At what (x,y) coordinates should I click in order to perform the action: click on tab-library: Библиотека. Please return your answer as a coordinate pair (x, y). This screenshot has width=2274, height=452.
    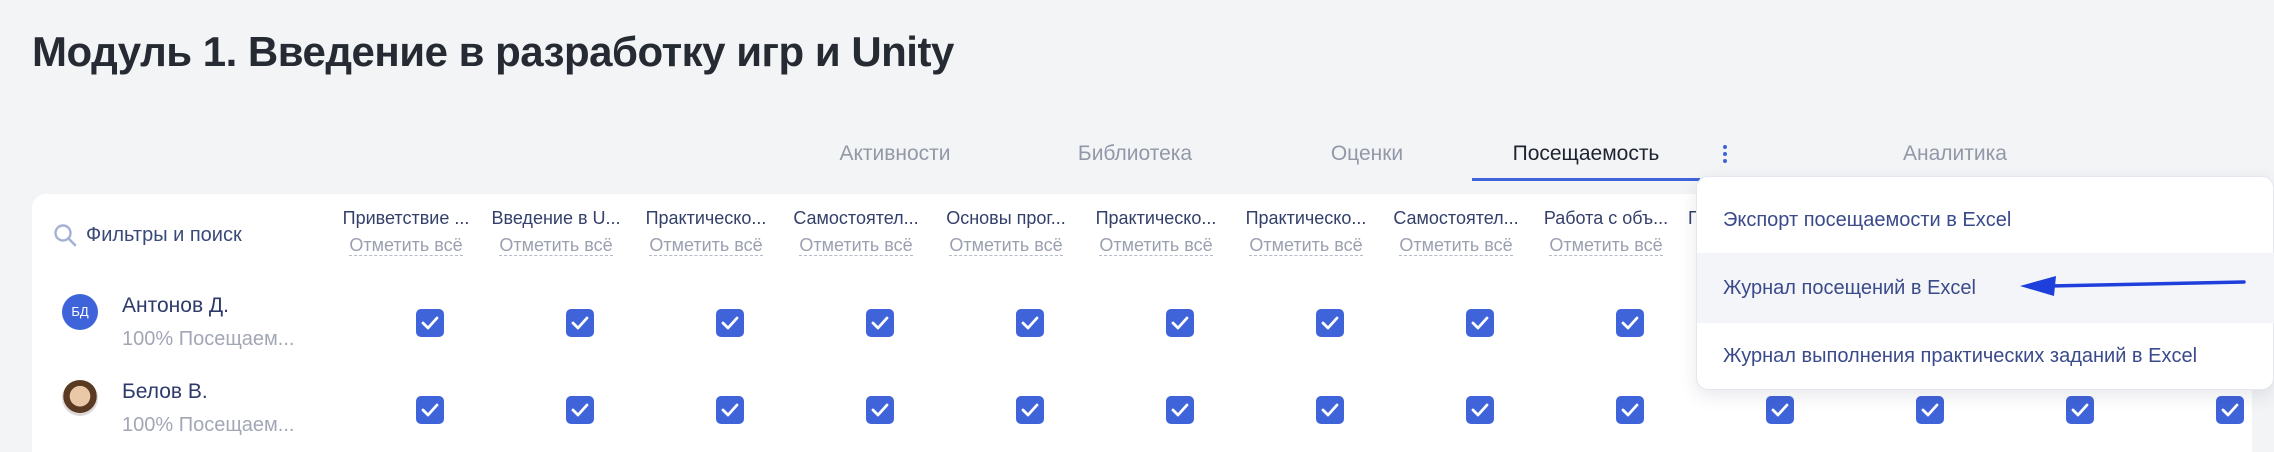
    Looking at the image, I should click on (1135, 156).